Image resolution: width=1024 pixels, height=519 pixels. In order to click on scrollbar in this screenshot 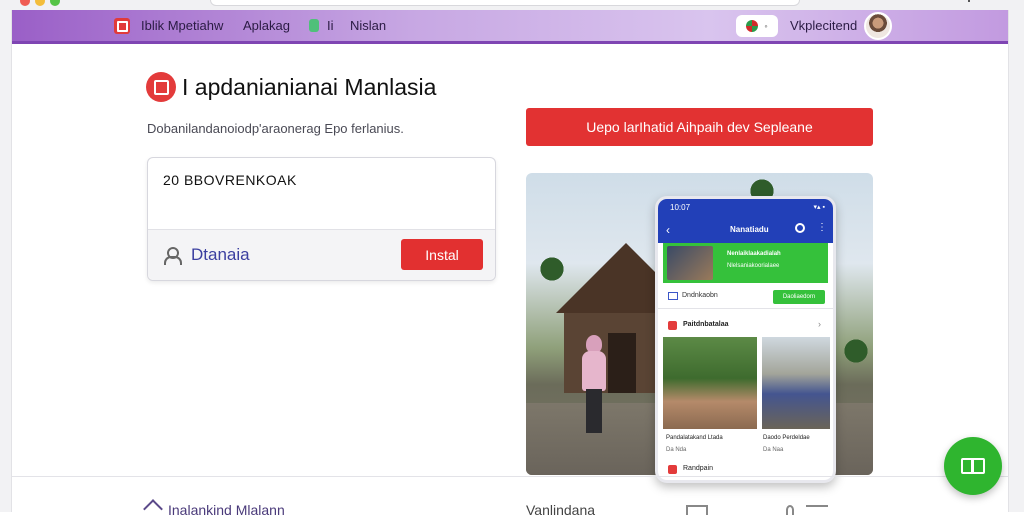, I will do `click(1016, 261)`.